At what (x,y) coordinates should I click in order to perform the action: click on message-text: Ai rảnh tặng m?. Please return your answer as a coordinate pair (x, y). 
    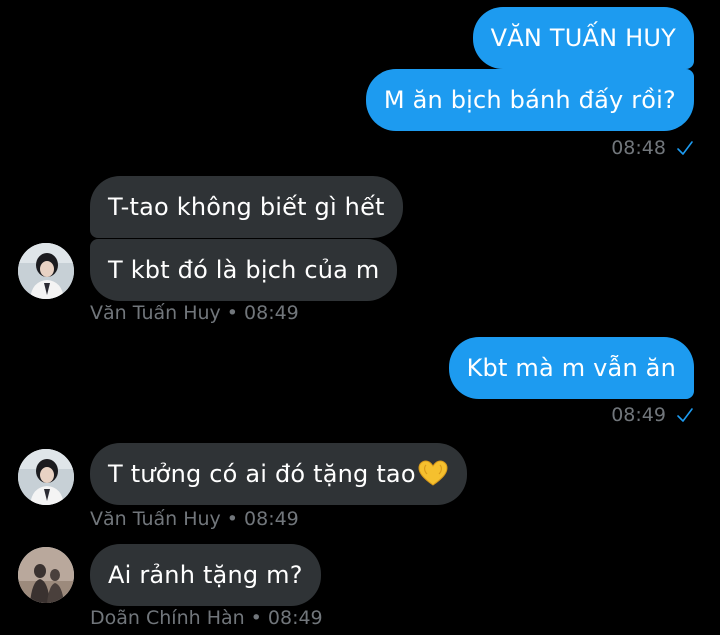
    Looking at the image, I should click on (205, 575).